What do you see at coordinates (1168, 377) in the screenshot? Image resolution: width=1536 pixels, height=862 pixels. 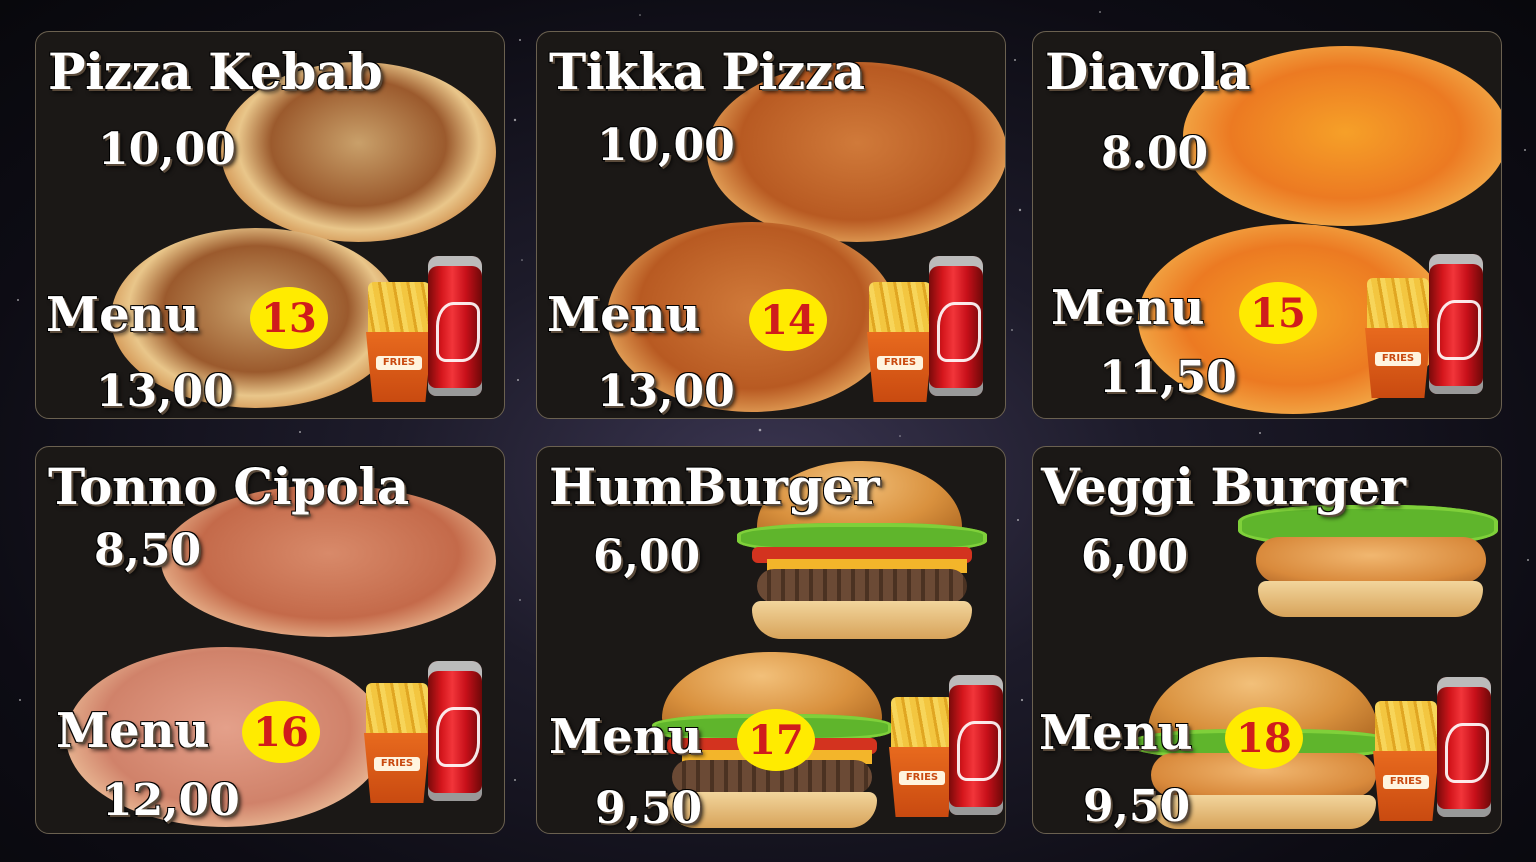 I see `menu-price: 11,50` at bounding box center [1168, 377].